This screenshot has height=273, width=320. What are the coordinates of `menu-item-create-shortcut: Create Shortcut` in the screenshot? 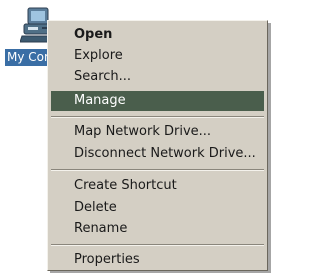 It's located at (157, 186).